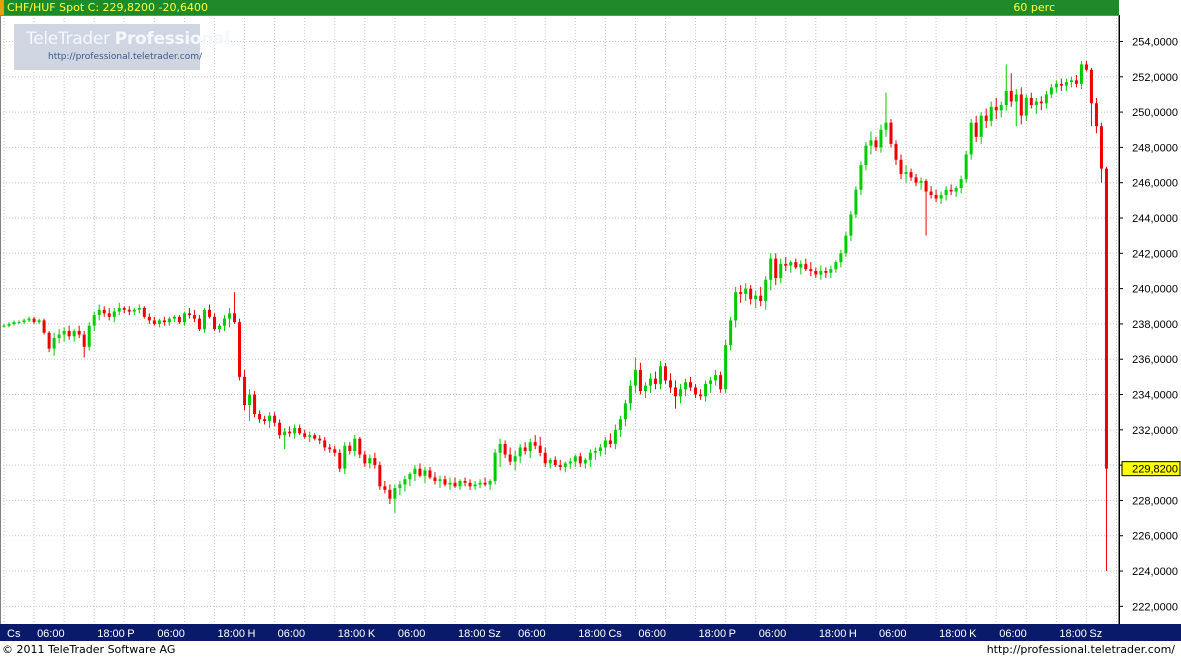 The image size is (1181, 659). Describe the element at coordinates (1095, 634) in the screenshot. I see `x-tick-label: Sz` at that location.